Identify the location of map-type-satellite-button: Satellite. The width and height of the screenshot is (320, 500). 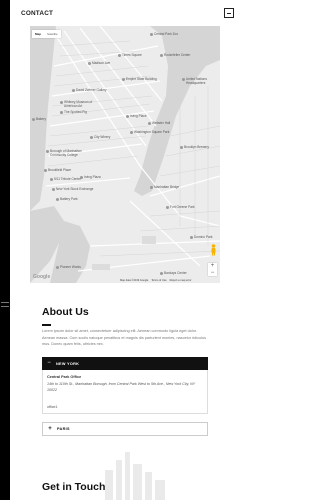
(52, 34).